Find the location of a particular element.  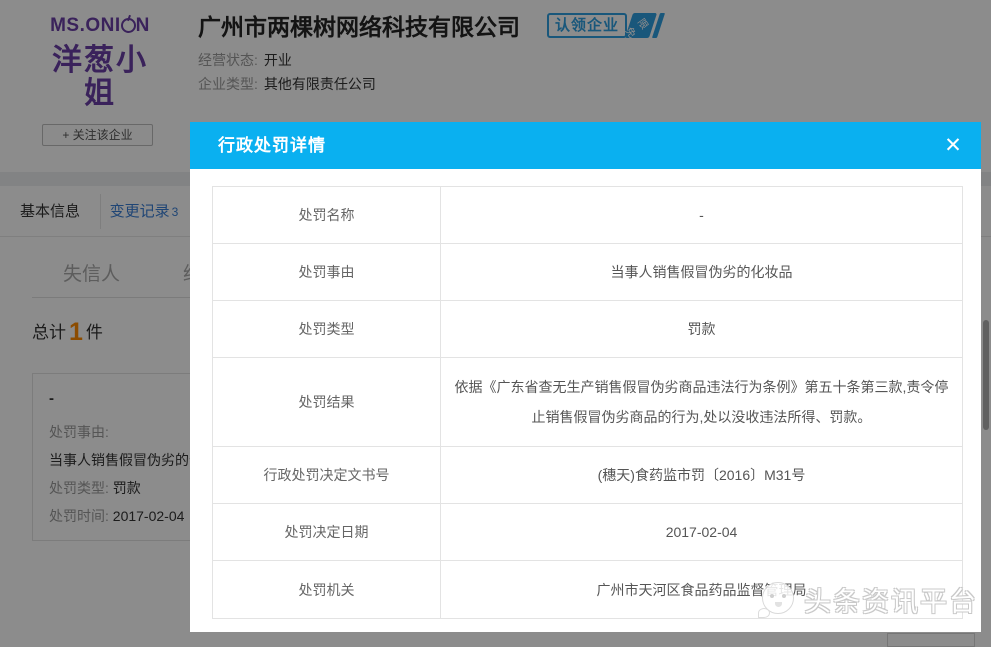

table-row-document-number: 行政处罚决定文书号 (穗天)食药监市罚〔2016〕M31号 is located at coordinates (587, 475).